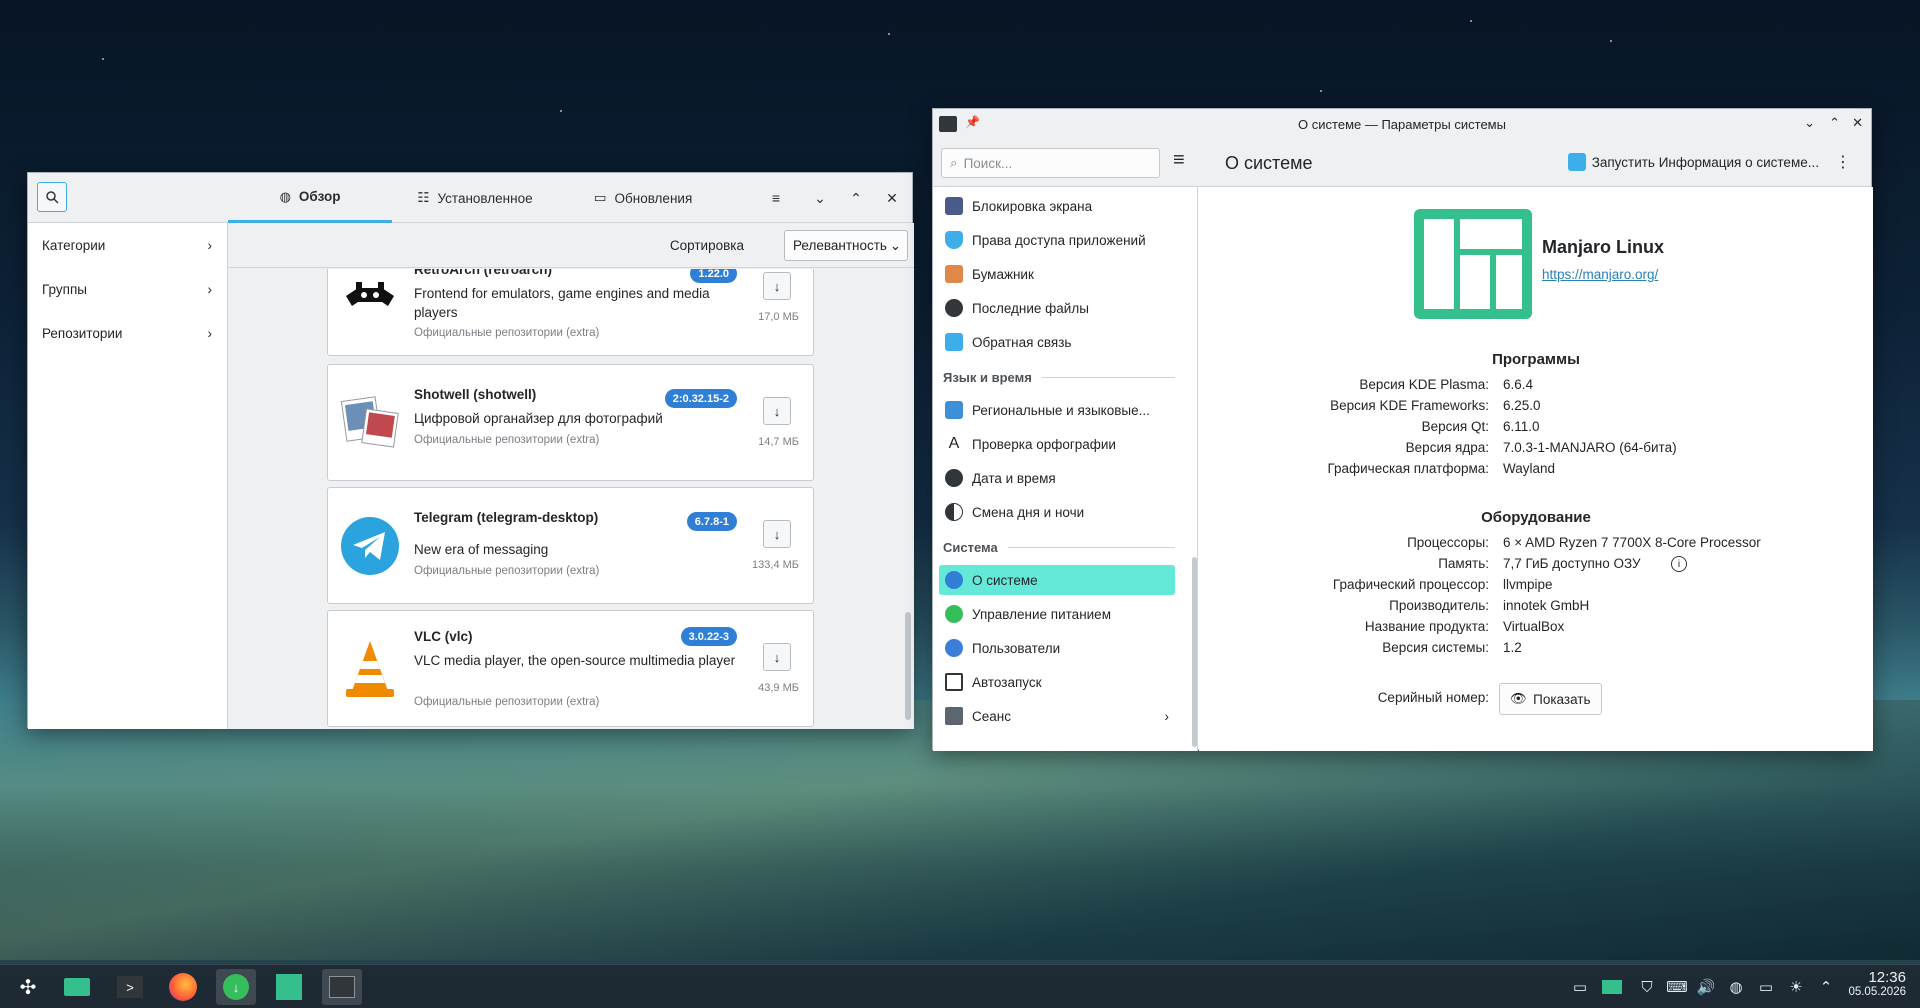  Describe the element at coordinates (643, 198) in the screenshot. I see `tab-updates: ▭ Обновления` at that location.